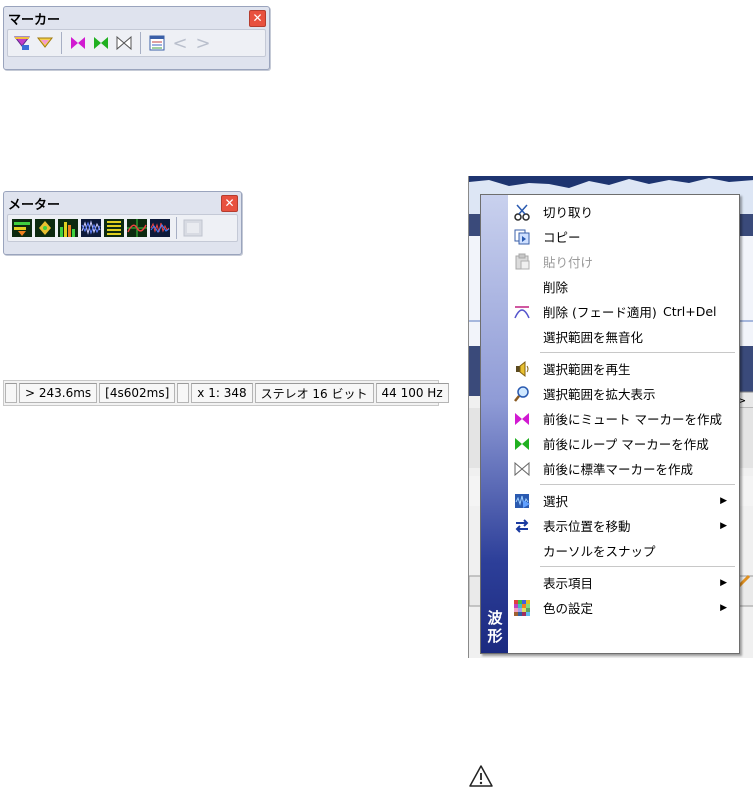  I want to click on marker-toolbar-title: マーカー, so click(34, 20).